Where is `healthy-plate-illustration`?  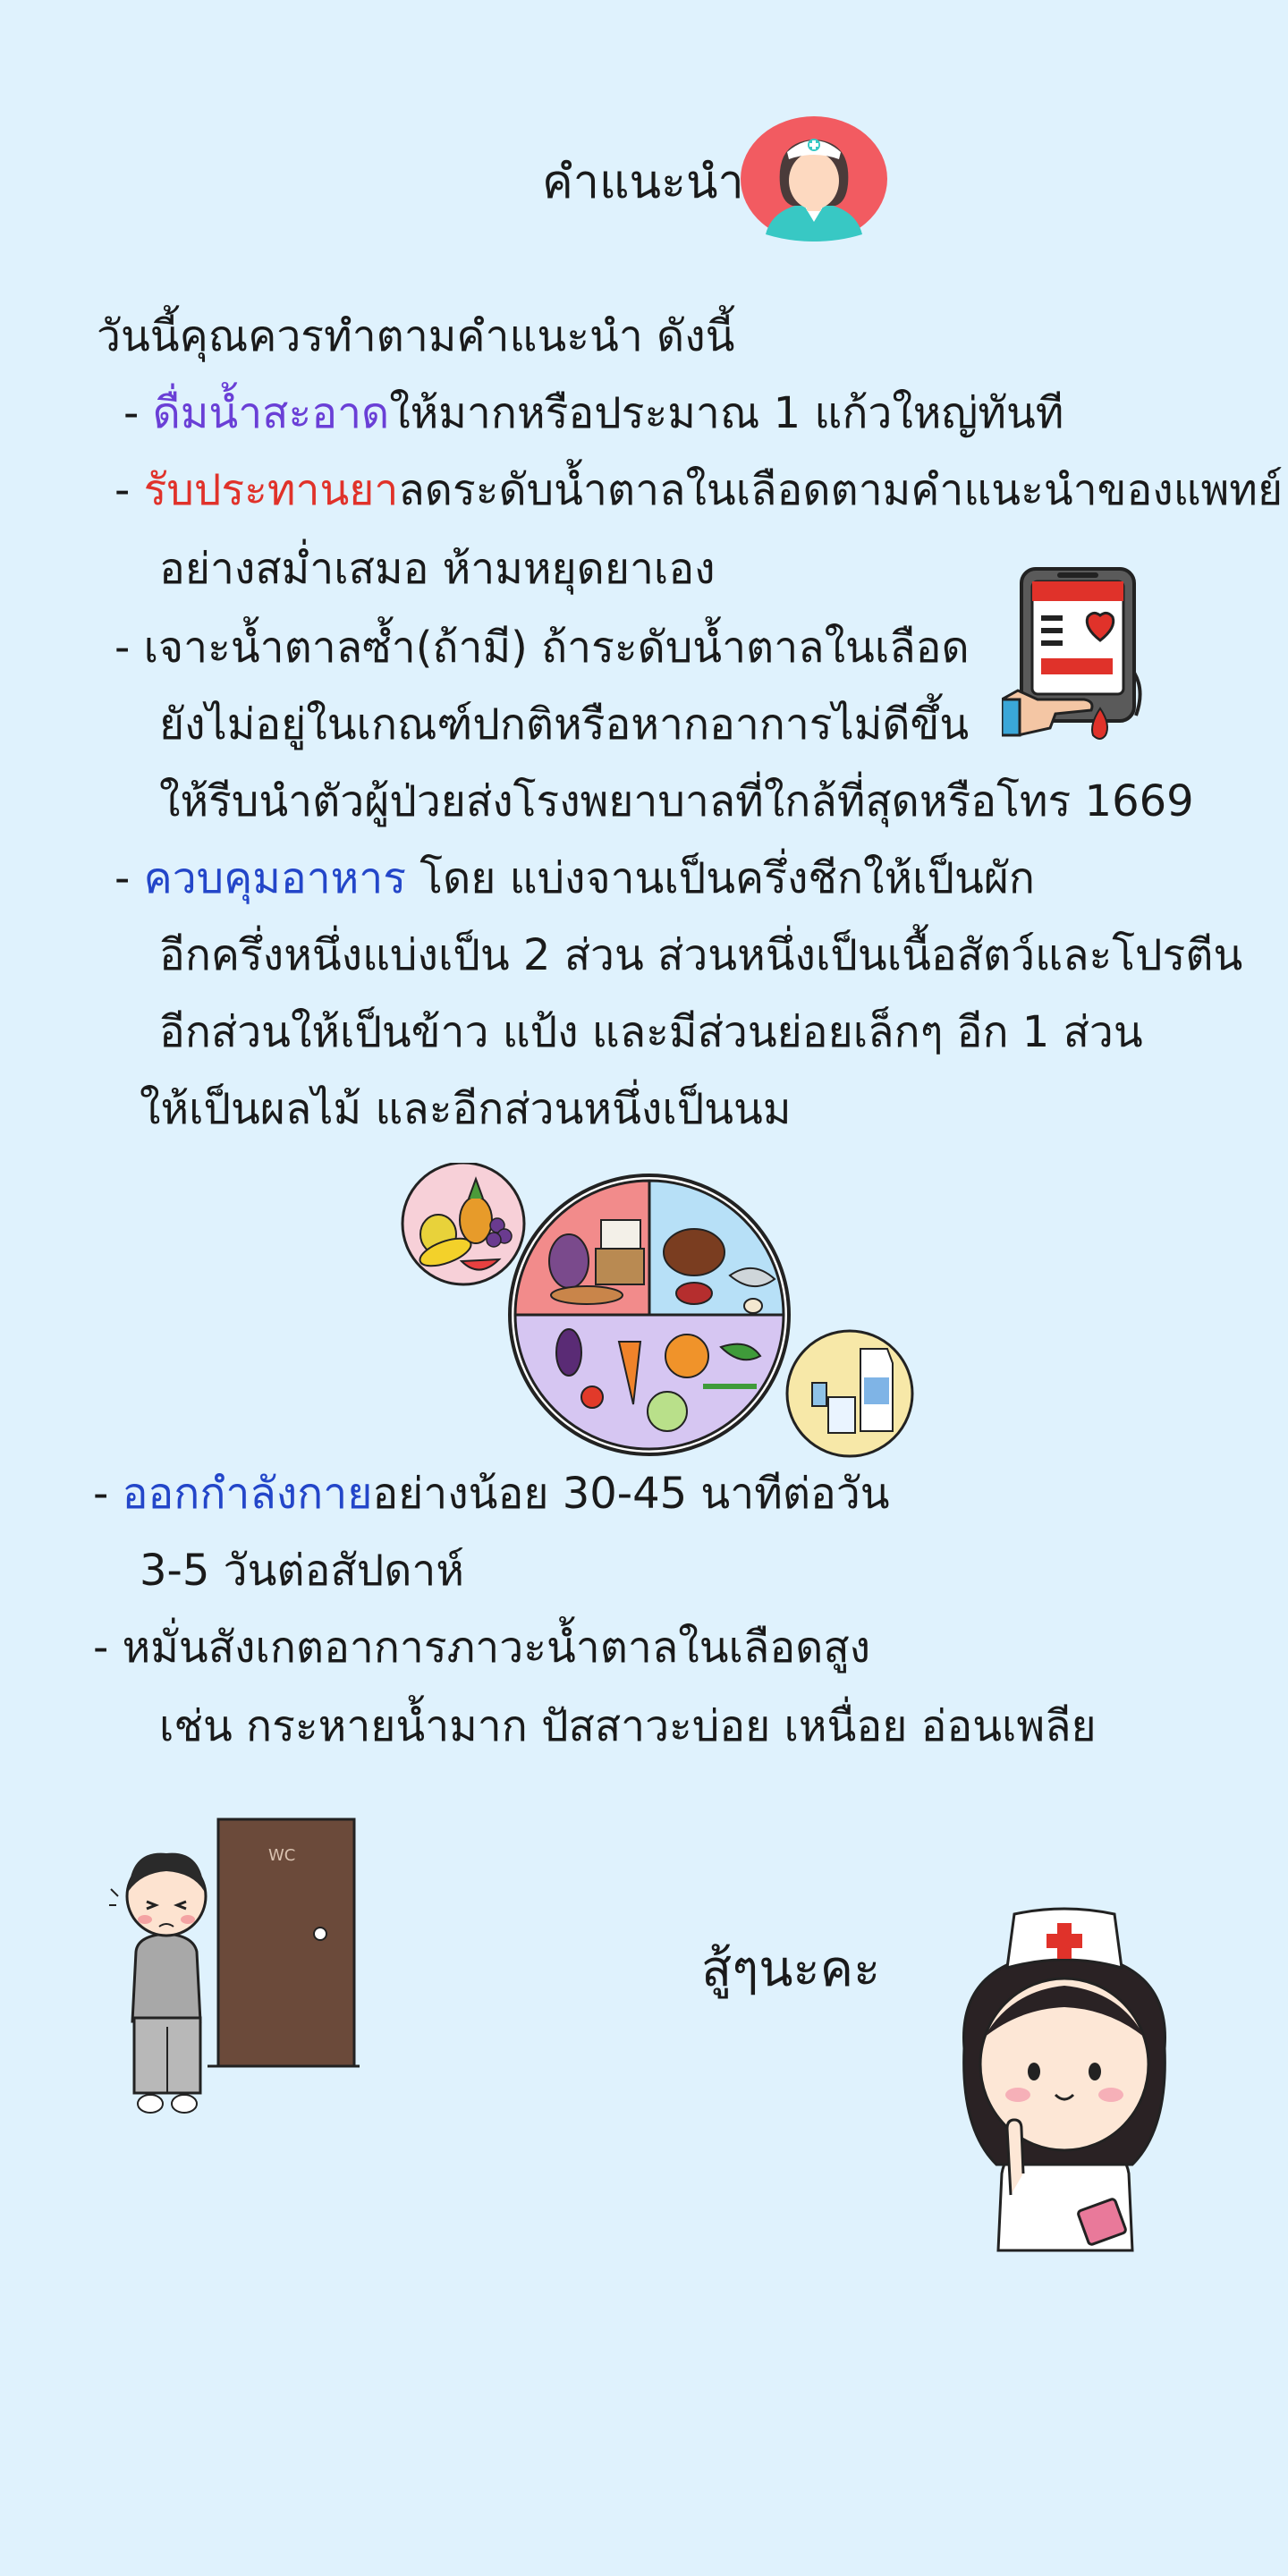 healthy-plate-illustration is located at coordinates (657, 1310).